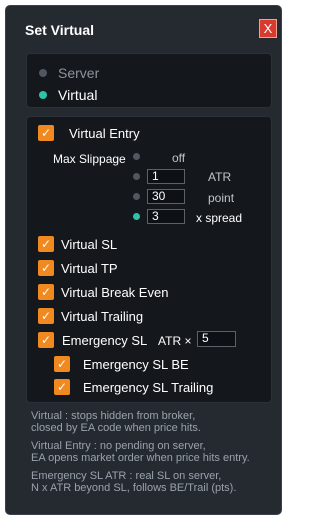  I want to click on help-note-line: closed by EA code when price hits., so click(116, 428).